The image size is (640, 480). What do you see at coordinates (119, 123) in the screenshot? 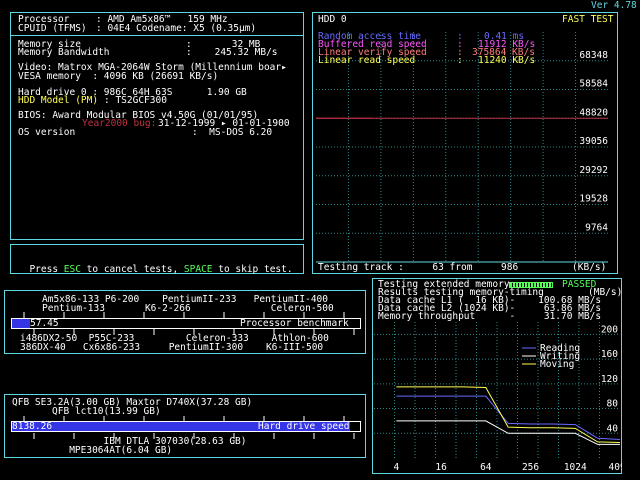
I see `y2k-label: Year2000 bug:` at bounding box center [119, 123].